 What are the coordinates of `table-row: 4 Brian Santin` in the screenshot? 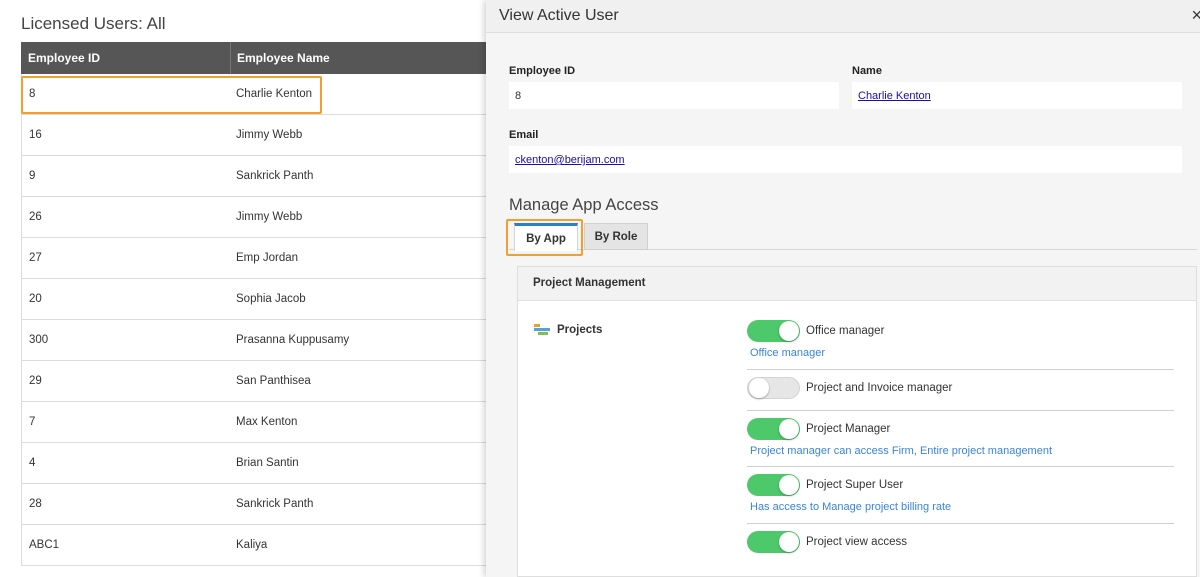 It's located at (253, 463).